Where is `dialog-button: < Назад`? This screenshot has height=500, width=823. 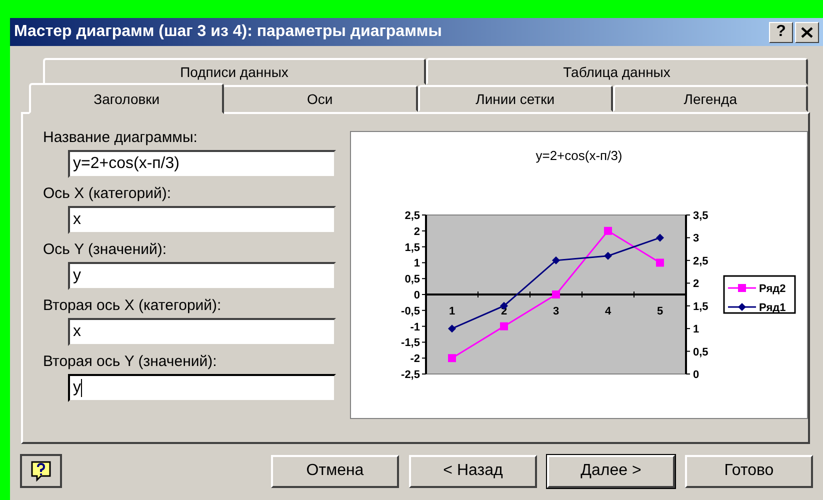 dialog-button: < Назад is located at coordinates (473, 471).